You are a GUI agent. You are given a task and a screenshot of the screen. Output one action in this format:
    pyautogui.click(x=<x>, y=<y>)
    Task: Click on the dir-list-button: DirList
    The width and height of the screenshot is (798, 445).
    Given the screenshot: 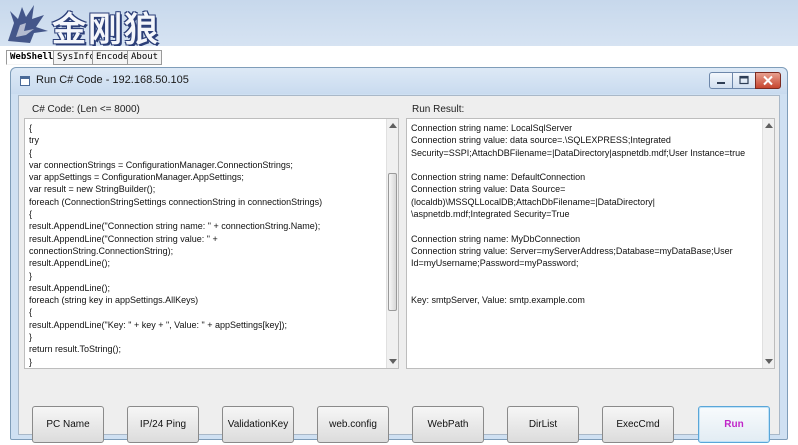 What is the action you would take?
    pyautogui.click(x=543, y=424)
    